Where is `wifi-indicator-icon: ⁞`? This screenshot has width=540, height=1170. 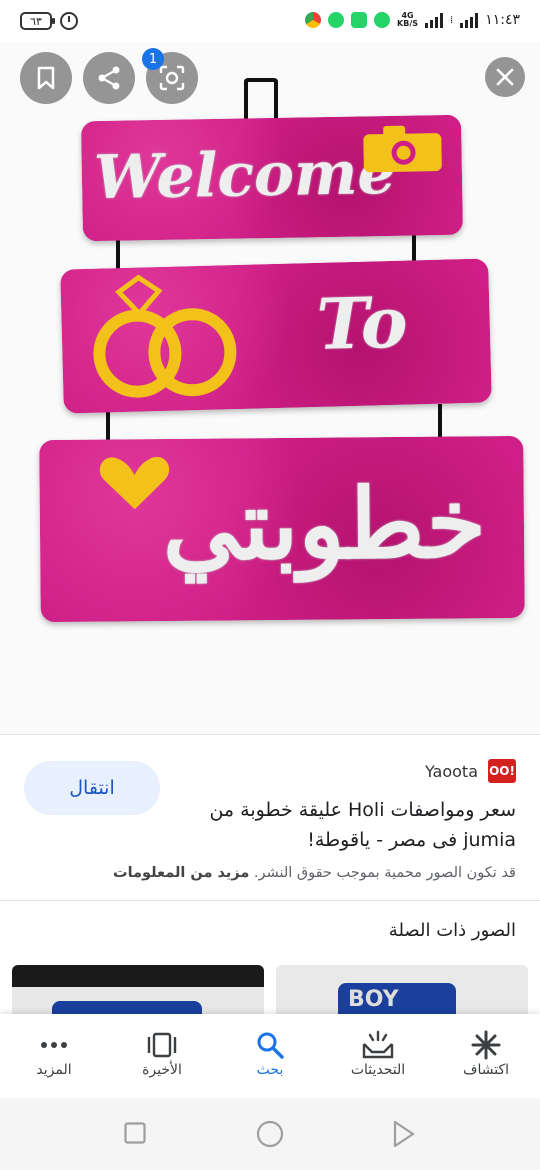
wifi-indicator-icon: ⁞ is located at coordinates (452, 20).